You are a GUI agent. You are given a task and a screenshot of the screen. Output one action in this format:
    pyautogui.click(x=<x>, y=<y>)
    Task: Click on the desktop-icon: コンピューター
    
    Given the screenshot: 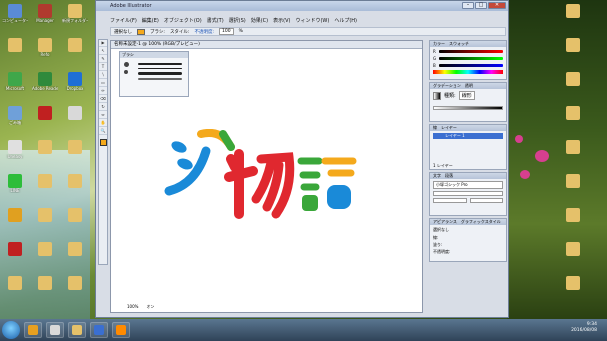 What is the action you would take?
    pyautogui.click(x=15, y=19)
    